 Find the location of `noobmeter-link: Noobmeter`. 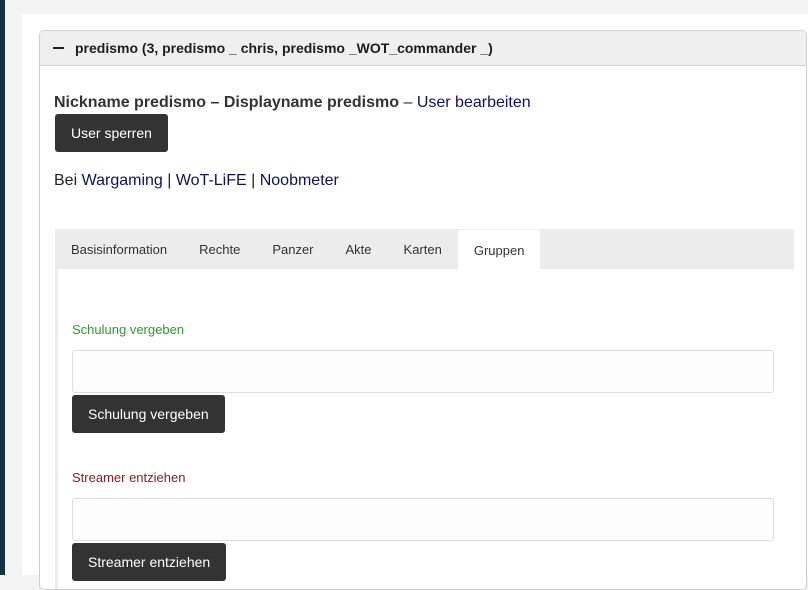

noobmeter-link: Noobmeter is located at coordinates (299, 180).